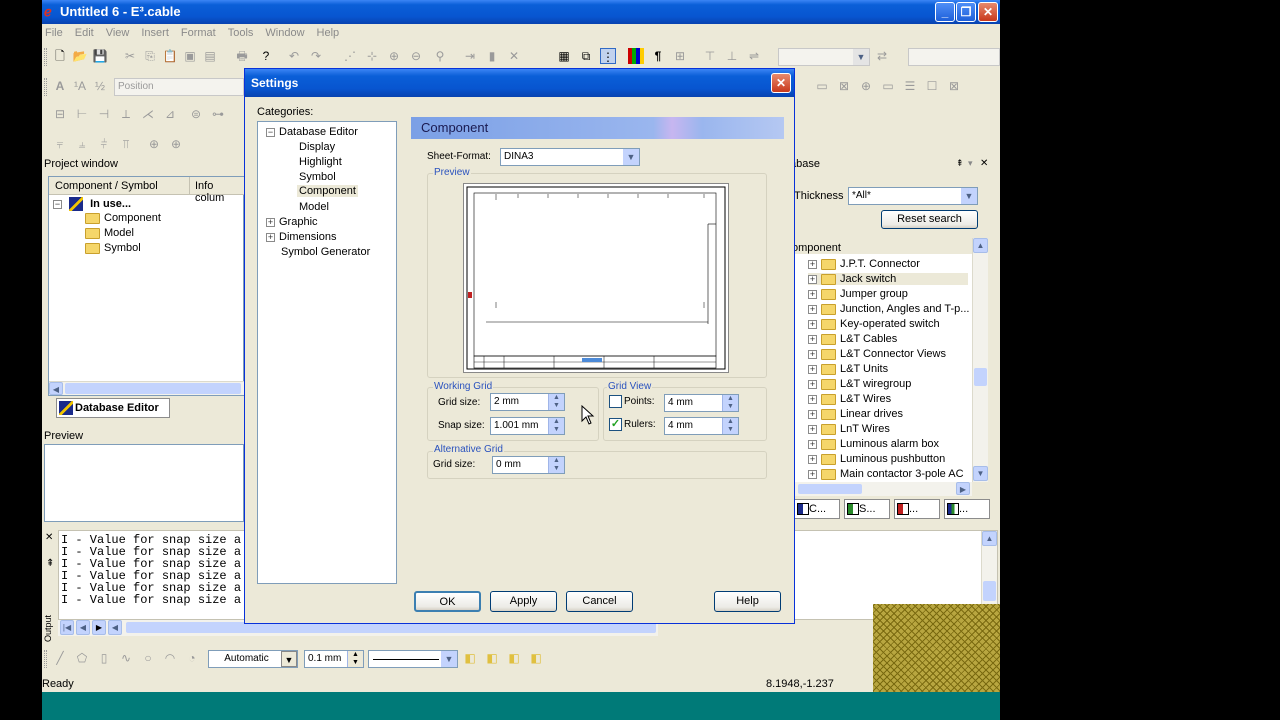  I want to click on line-mode-select: Automatic ▼, so click(253, 659).